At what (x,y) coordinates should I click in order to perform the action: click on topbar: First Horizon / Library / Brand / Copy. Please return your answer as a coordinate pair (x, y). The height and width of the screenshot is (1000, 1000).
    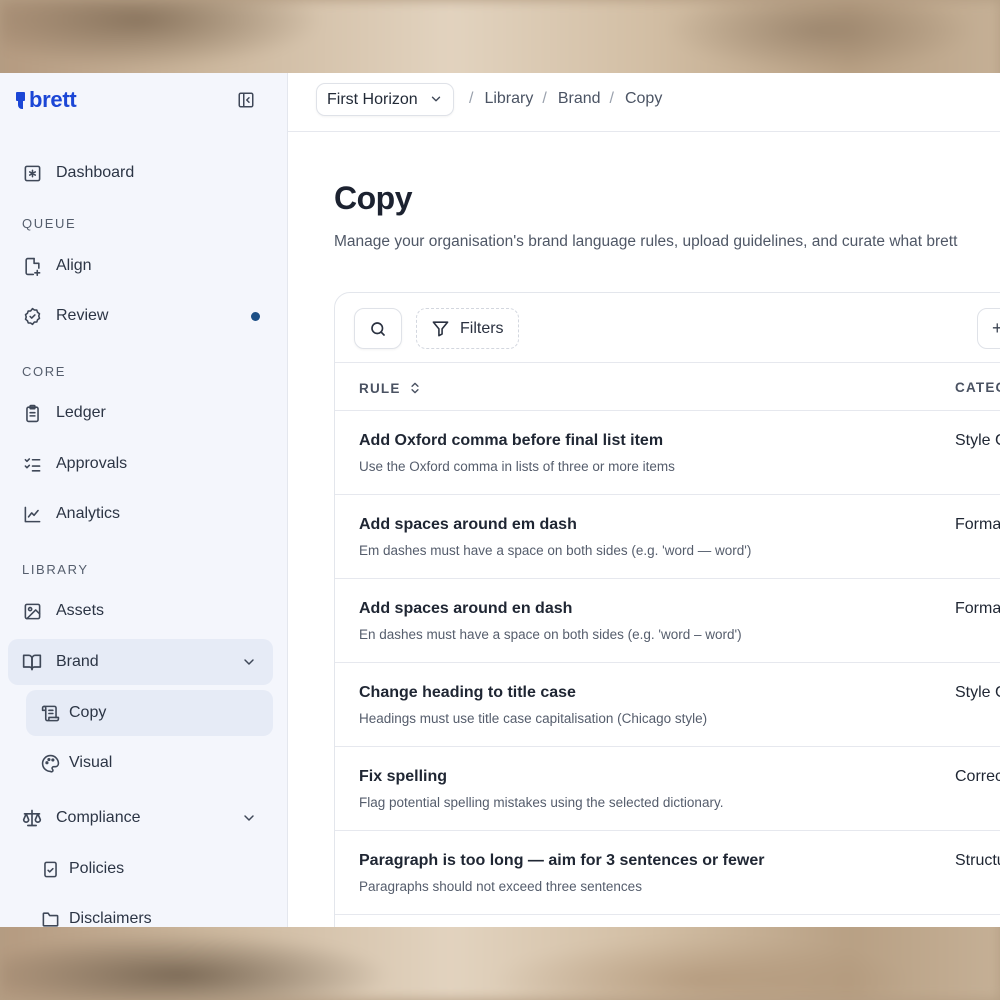
    Looking at the image, I should click on (644, 102).